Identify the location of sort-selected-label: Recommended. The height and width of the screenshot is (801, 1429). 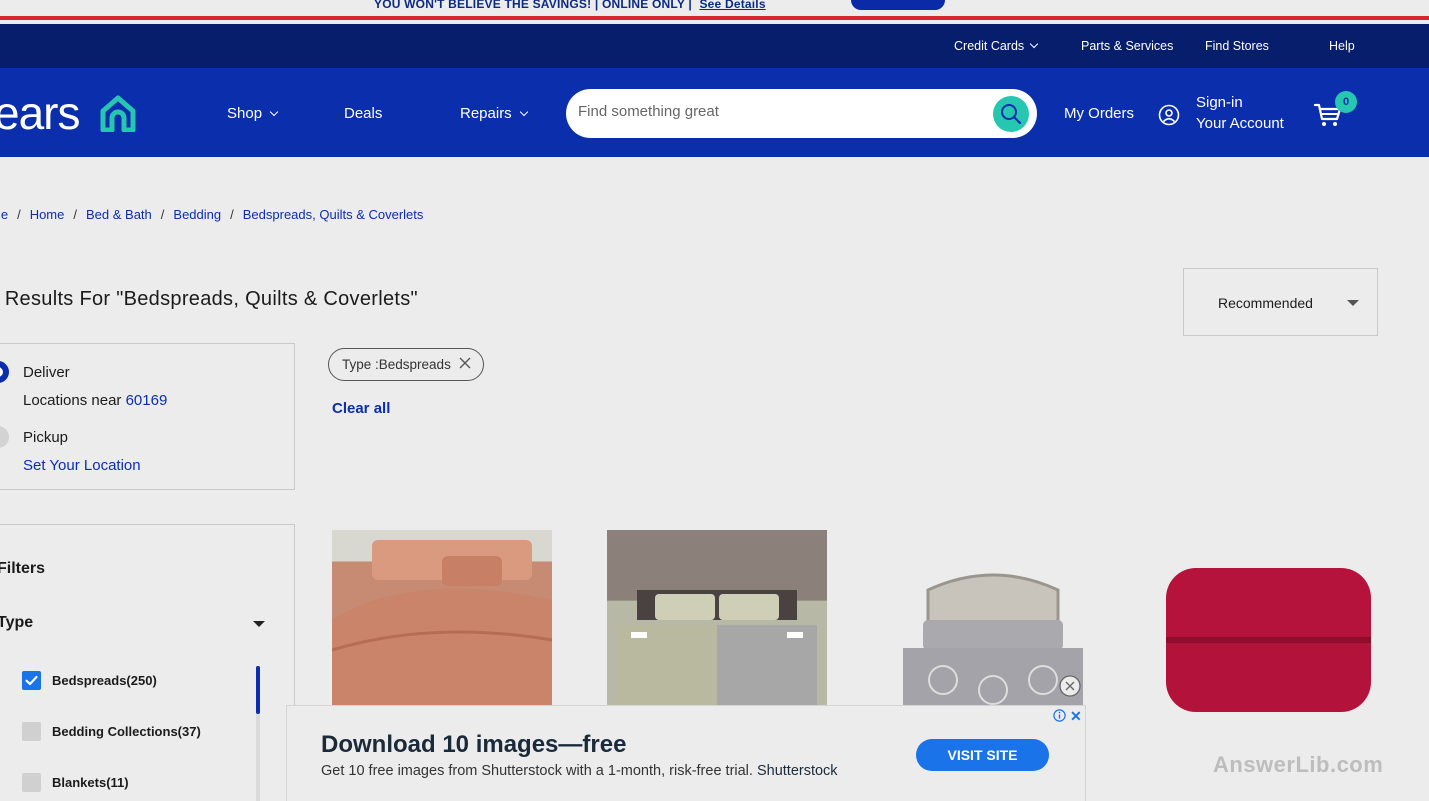
(1265, 303).